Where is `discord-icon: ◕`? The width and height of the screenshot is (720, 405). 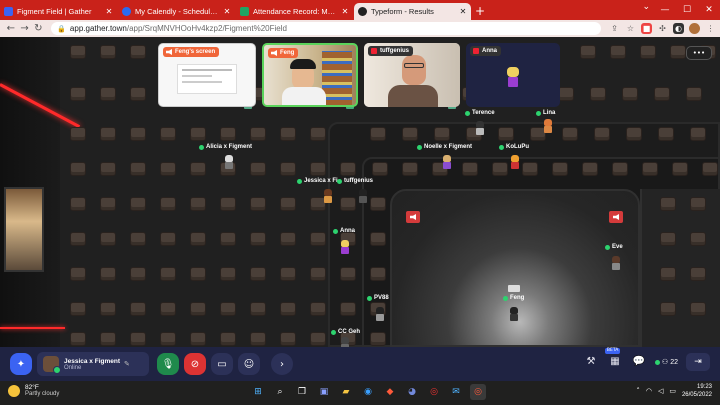 discord-icon: ◕ is located at coordinates (412, 392).